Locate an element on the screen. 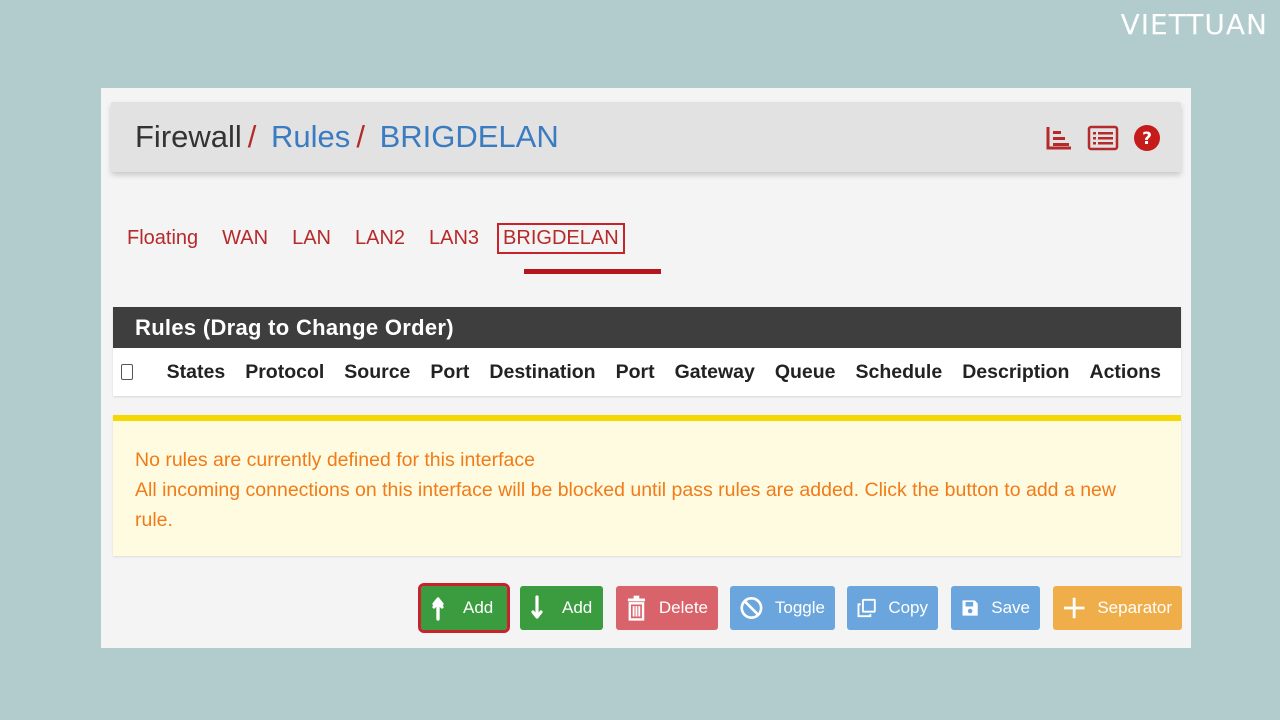 The height and width of the screenshot is (720, 1280). col-destination-port: Port is located at coordinates (635, 371).